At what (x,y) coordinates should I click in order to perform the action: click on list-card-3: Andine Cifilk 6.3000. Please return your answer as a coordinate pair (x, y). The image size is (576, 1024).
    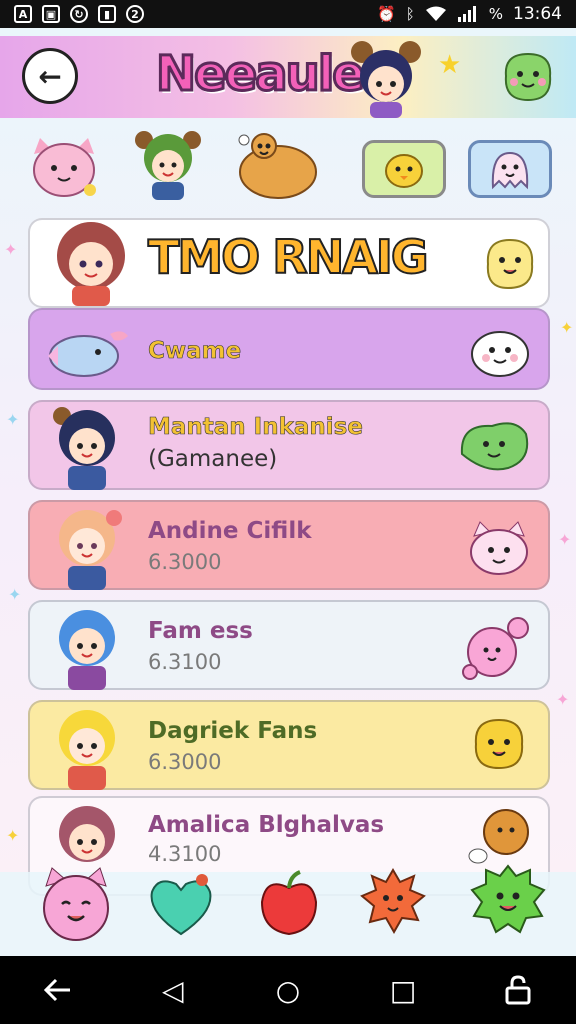
    Looking at the image, I should click on (289, 545).